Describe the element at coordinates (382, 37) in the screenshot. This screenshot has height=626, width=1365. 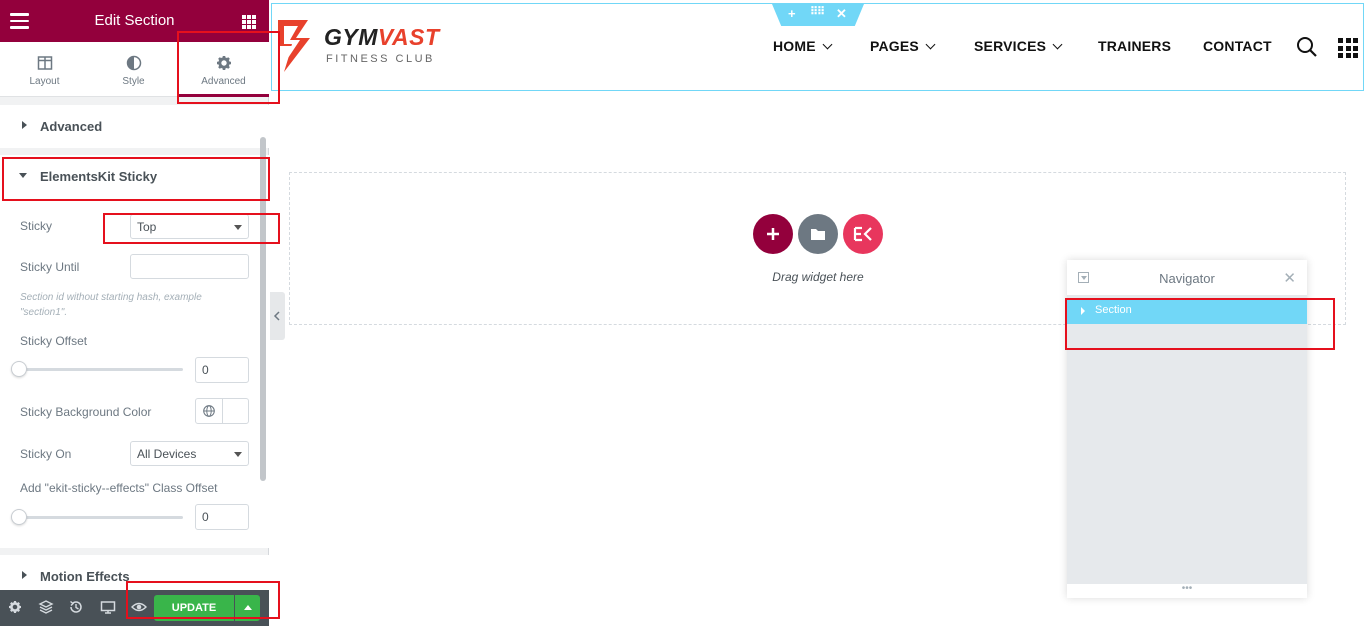
I see `logo-brand: GYMVAST` at that location.